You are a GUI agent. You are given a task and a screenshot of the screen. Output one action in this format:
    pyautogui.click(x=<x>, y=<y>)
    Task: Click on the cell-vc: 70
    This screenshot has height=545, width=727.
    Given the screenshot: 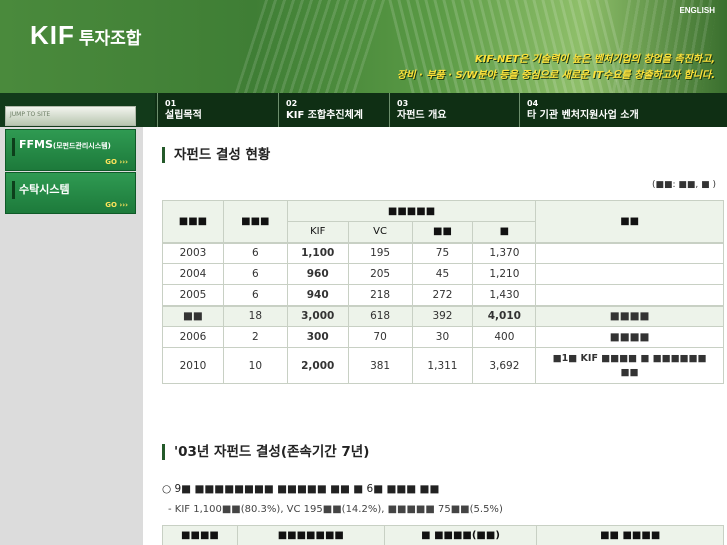 What is the action you would take?
    pyautogui.click(x=380, y=337)
    